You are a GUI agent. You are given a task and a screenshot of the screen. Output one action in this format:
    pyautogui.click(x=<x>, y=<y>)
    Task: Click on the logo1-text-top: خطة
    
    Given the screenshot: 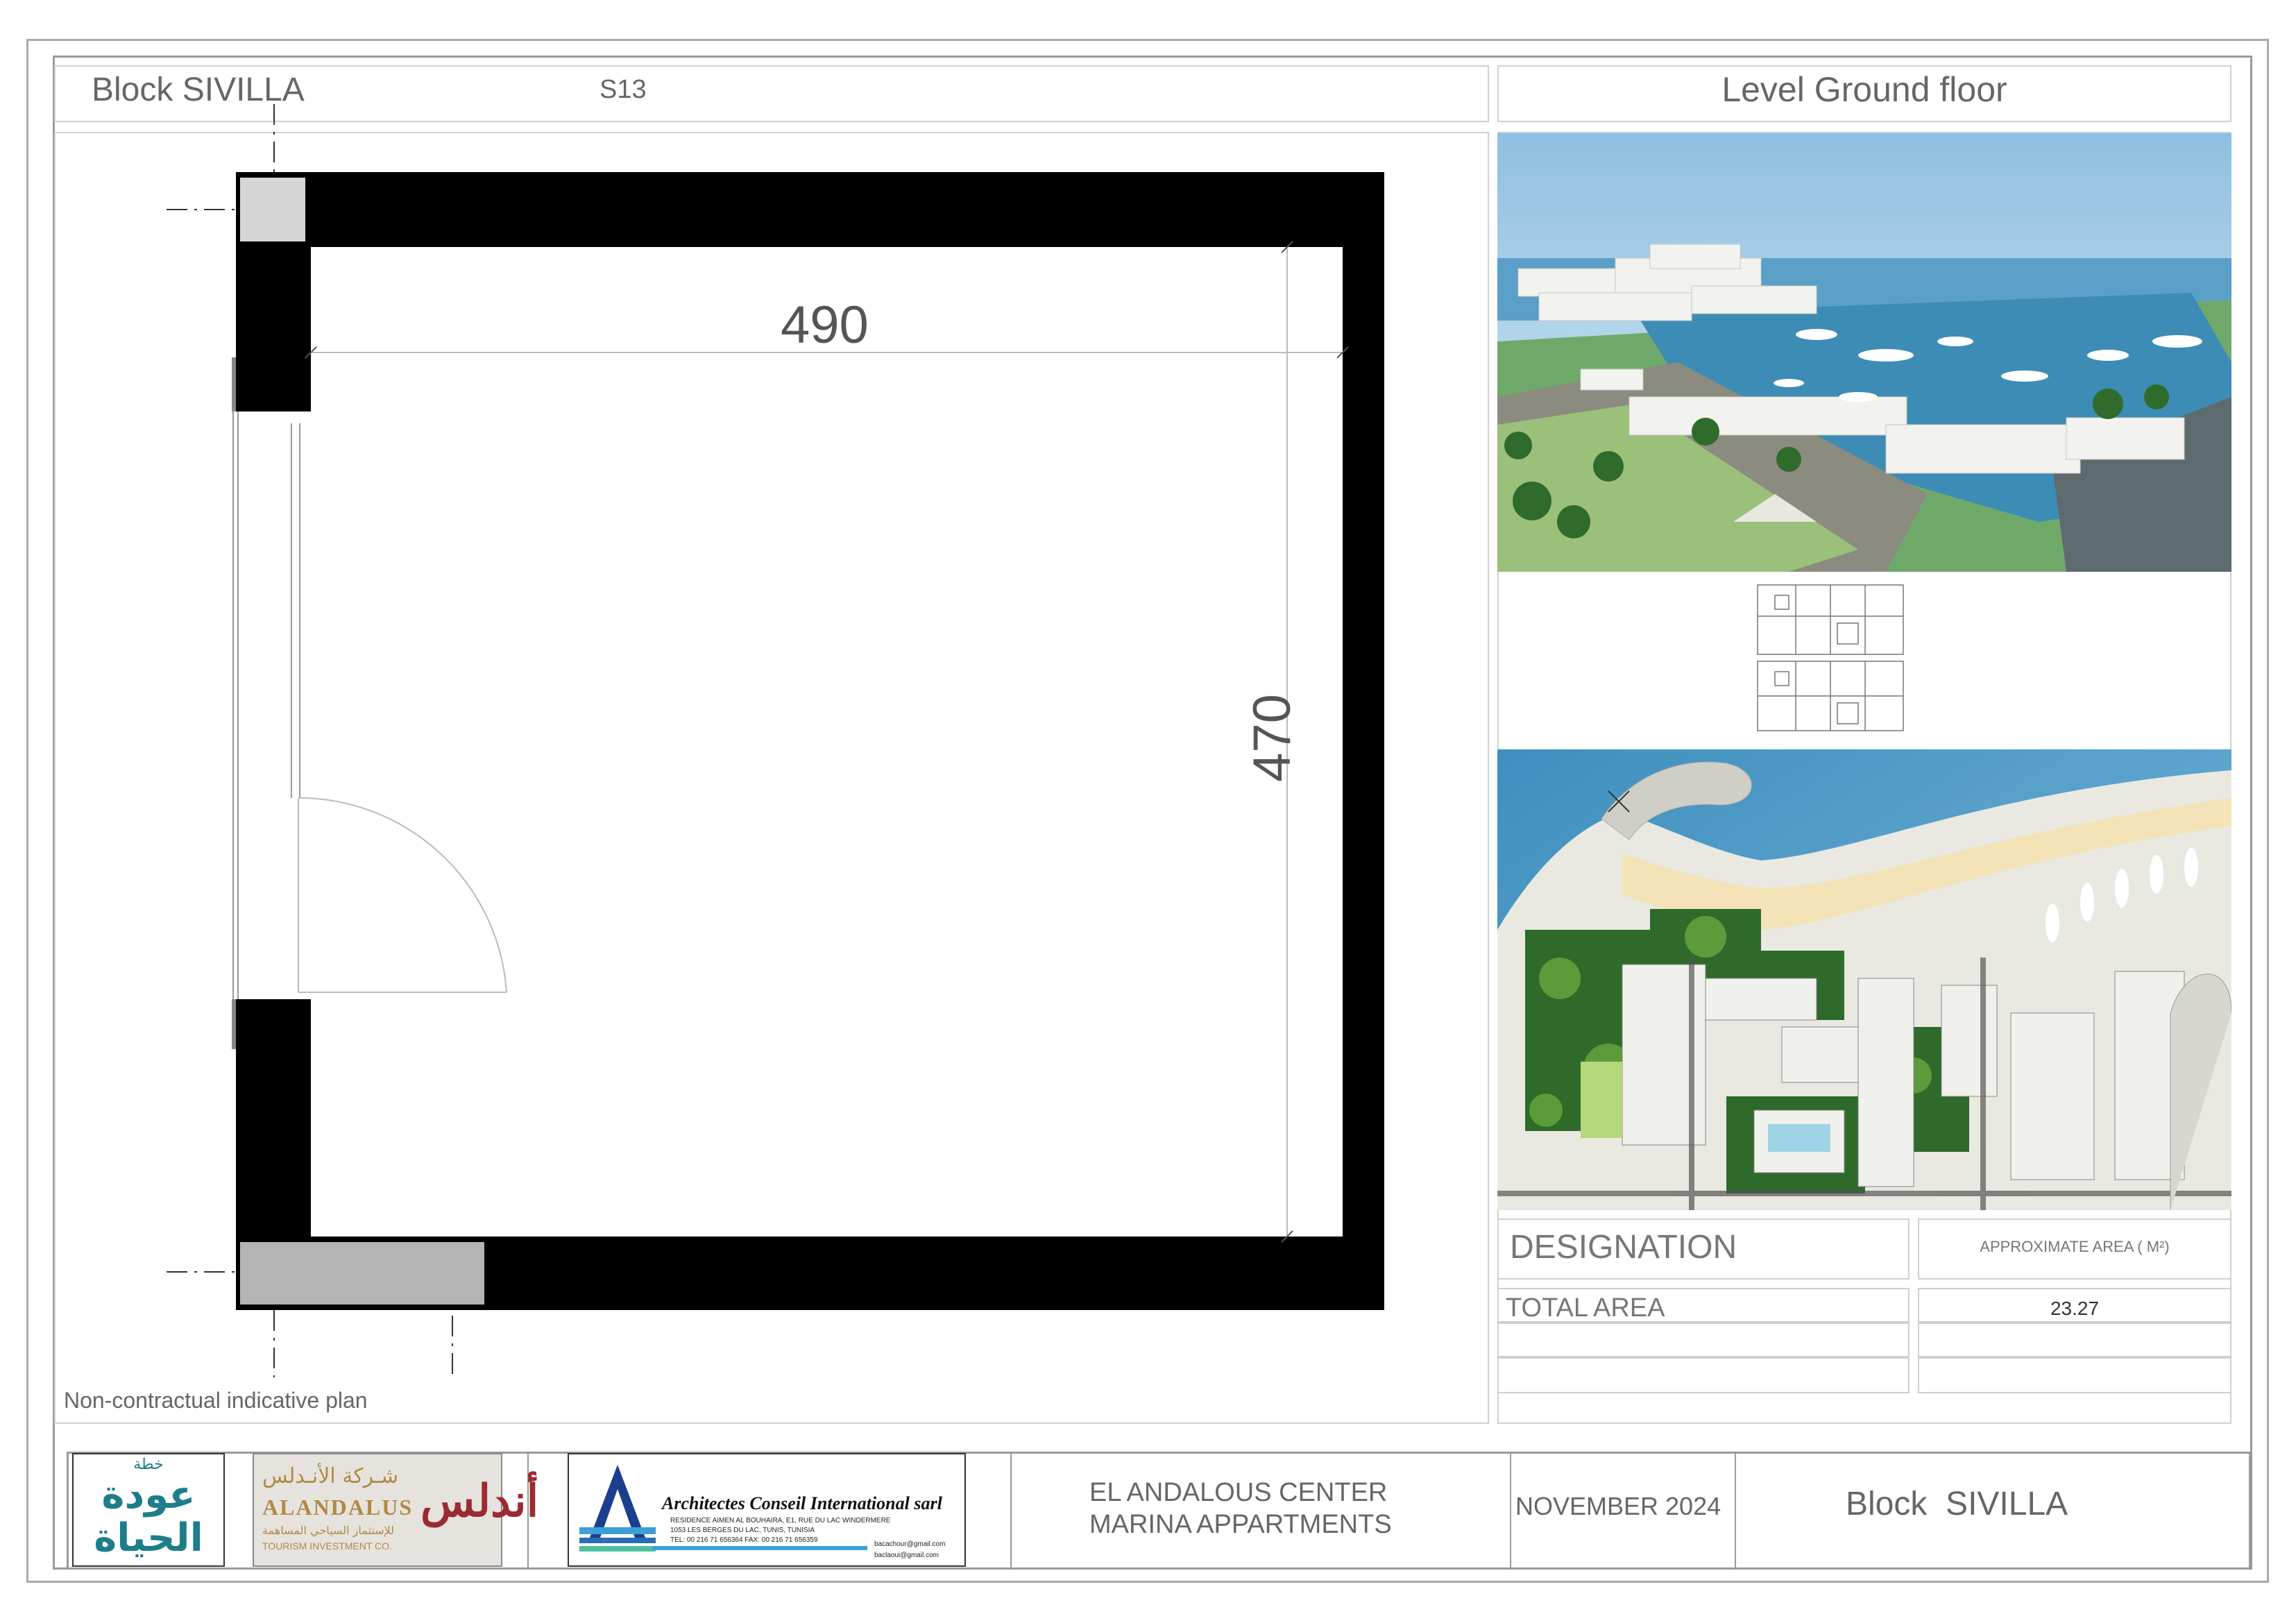 What is the action you would take?
    pyautogui.click(x=148, y=1464)
    